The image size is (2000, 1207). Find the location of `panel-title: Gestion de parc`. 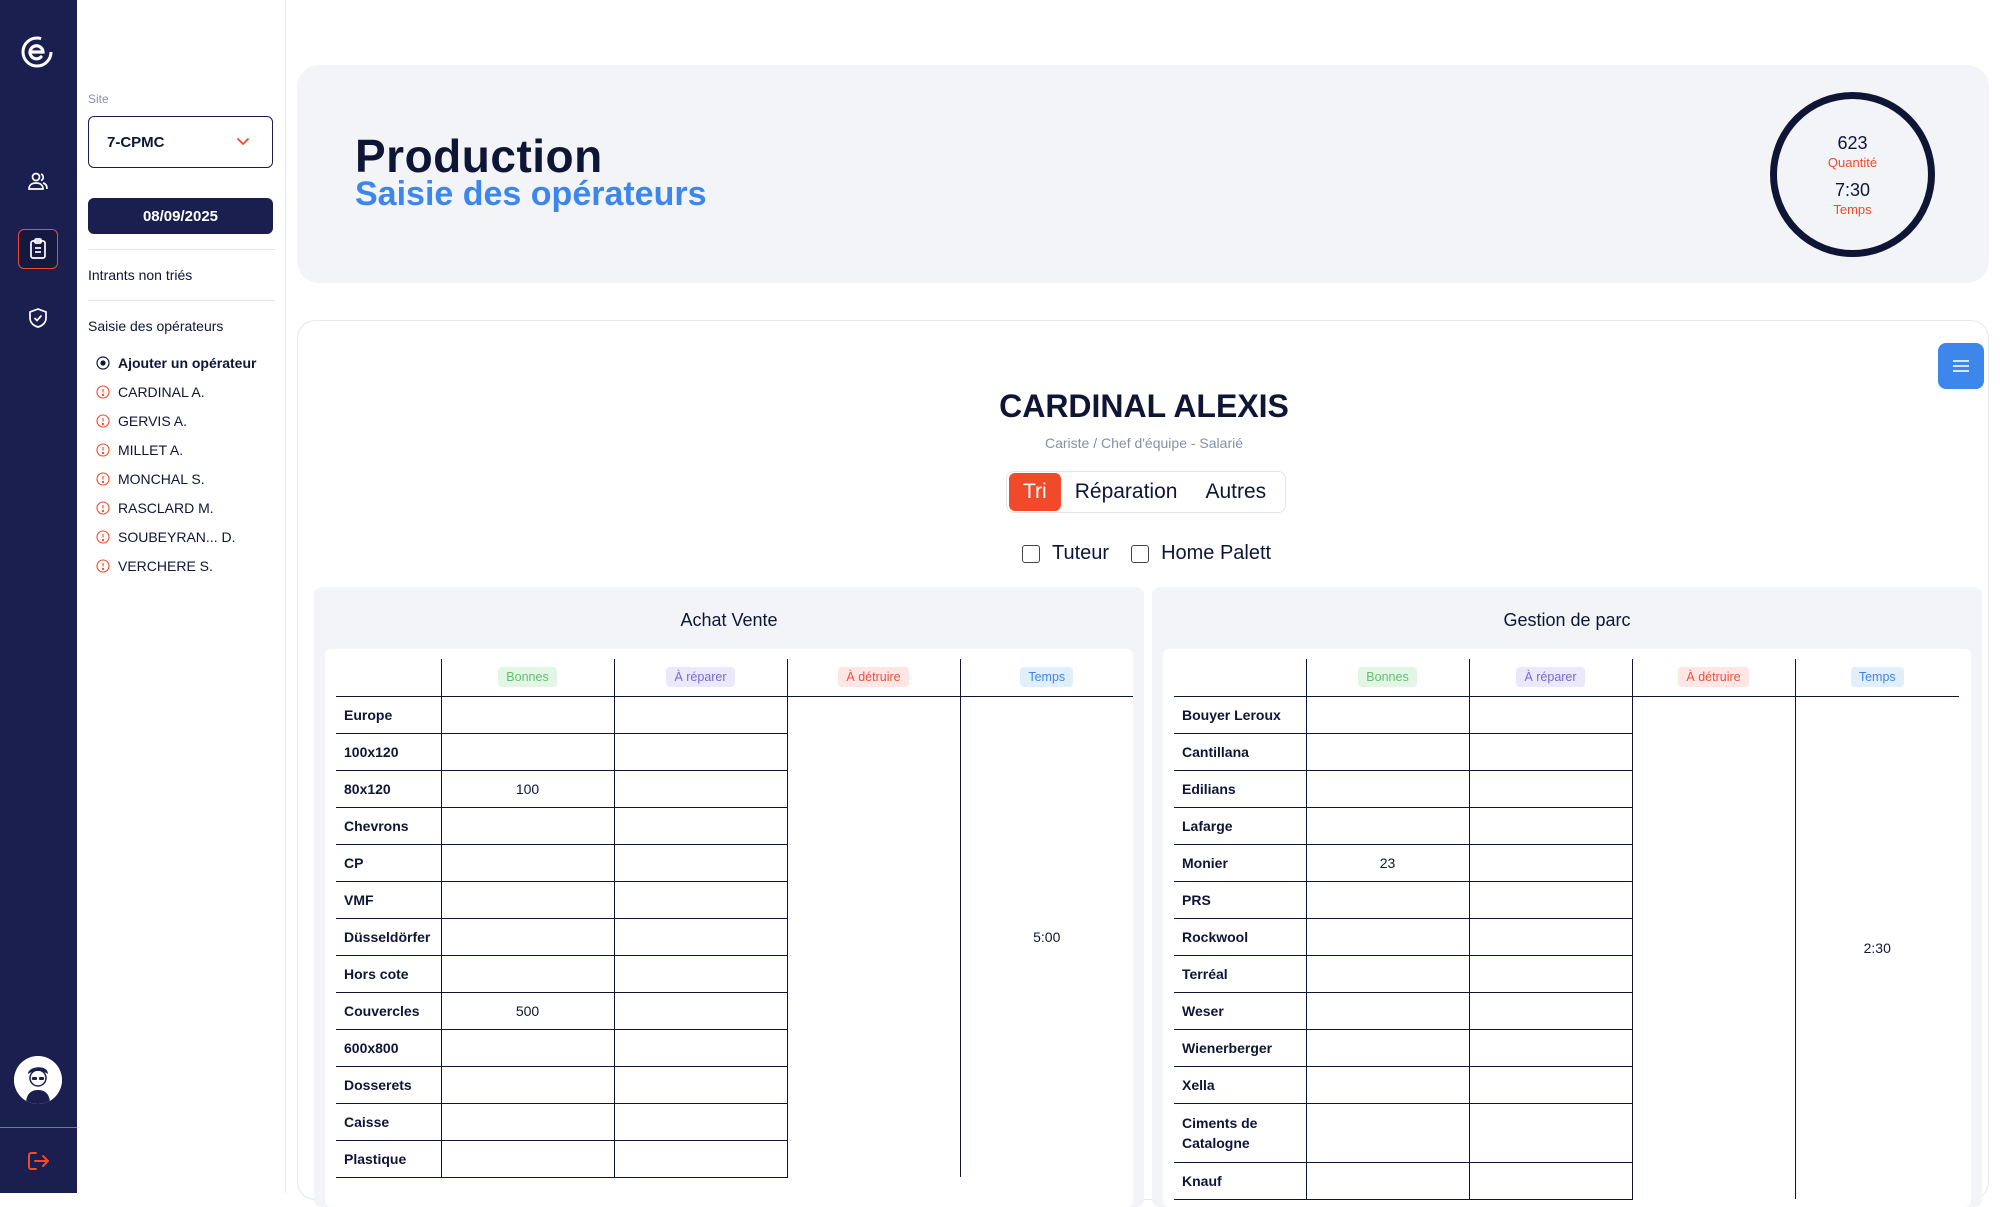

panel-title: Gestion de parc is located at coordinates (1567, 620).